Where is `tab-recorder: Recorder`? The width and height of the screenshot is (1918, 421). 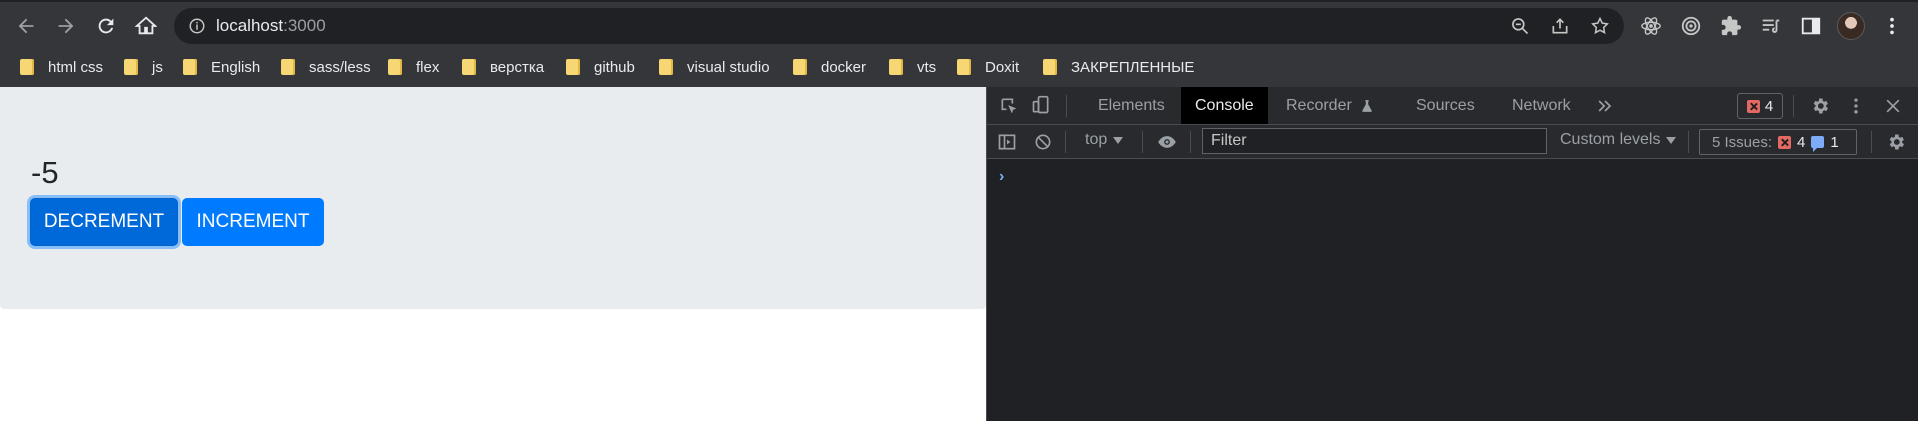
tab-recorder: Recorder is located at coordinates (1330, 105).